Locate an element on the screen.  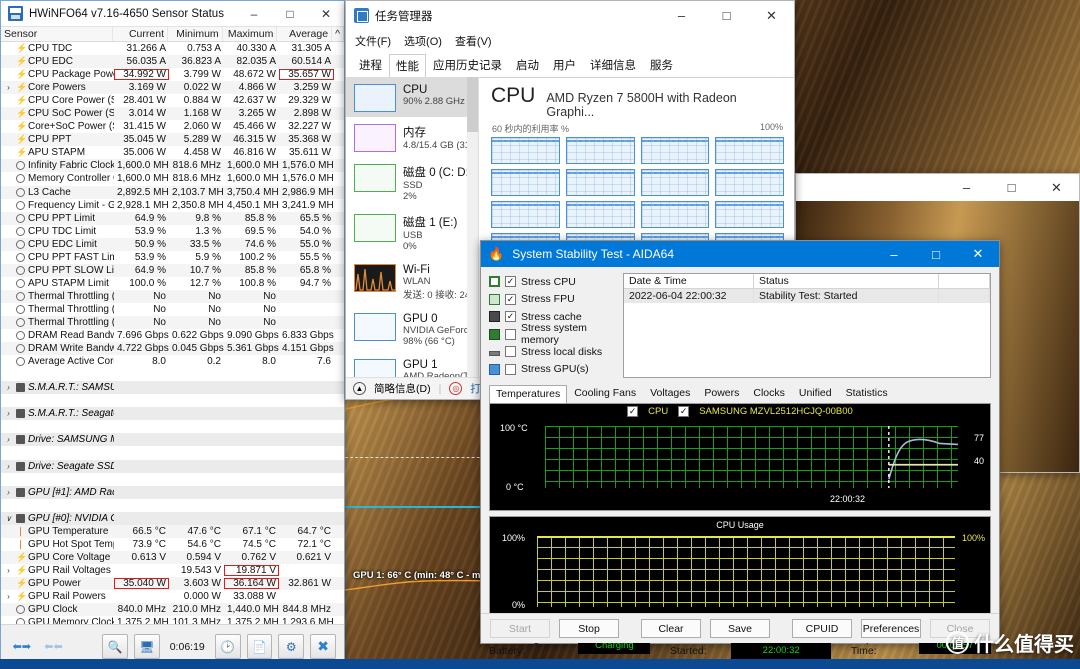
tab-app-history: 应用历史记录 is located at coordinates (467, 65).